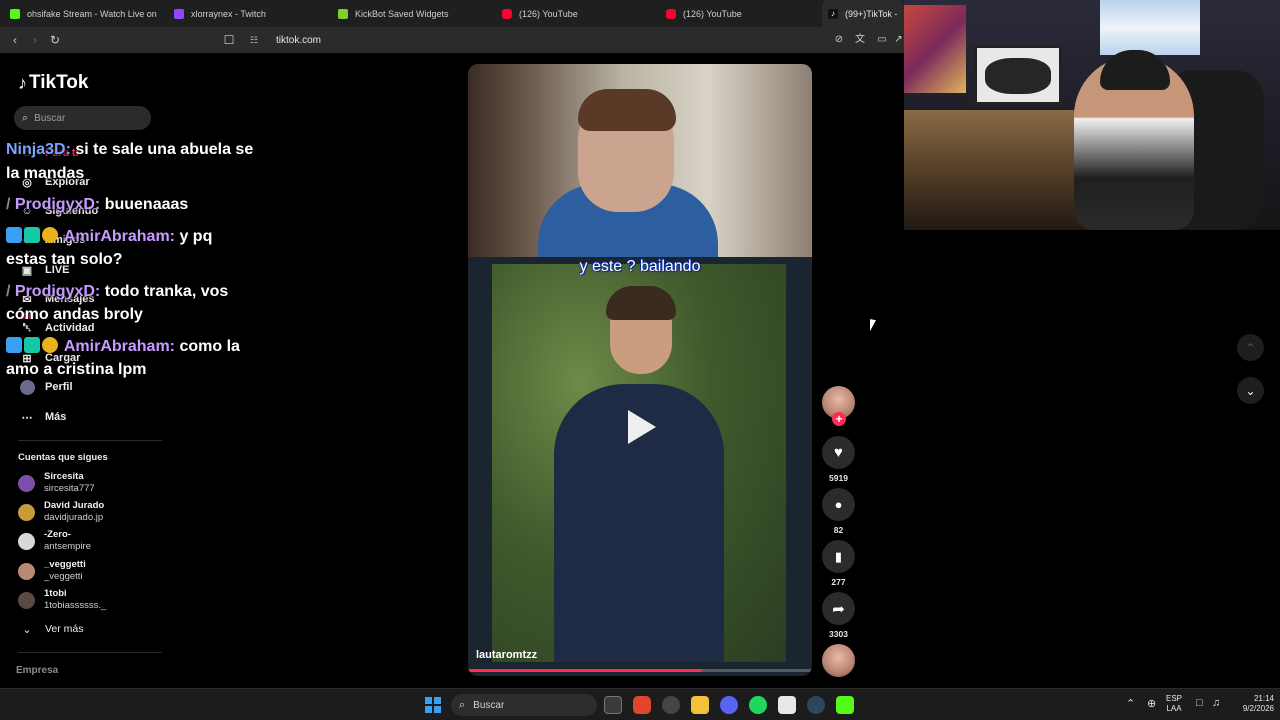 This screenshot has height=720, width=1280. I want to click on reload-icon: ↻, so click(55, 40).